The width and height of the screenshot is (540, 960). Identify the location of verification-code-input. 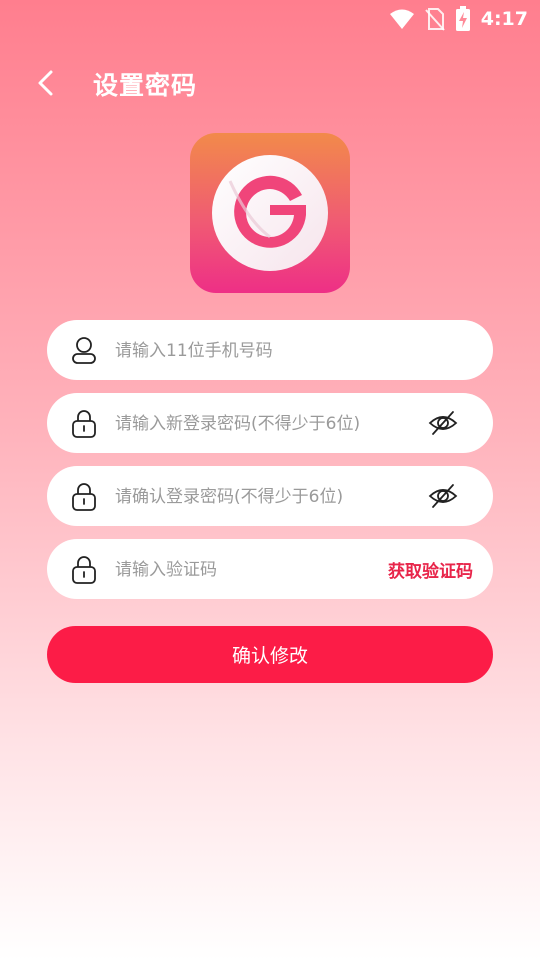
(230, 570).